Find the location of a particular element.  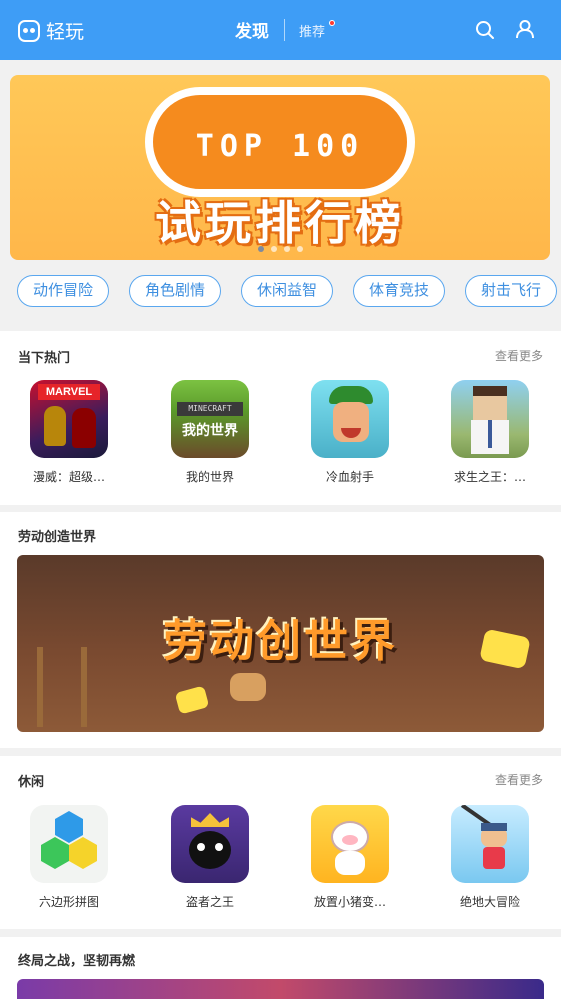

game-item: 盗者之王 is located at coordinates (210, 857).